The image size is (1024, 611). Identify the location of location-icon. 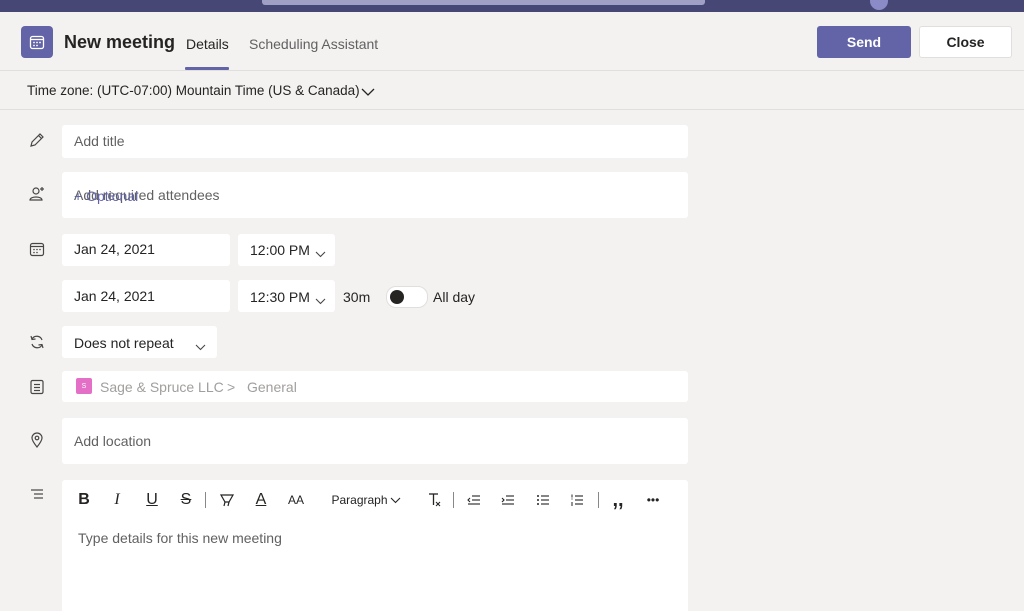
(37, 440).